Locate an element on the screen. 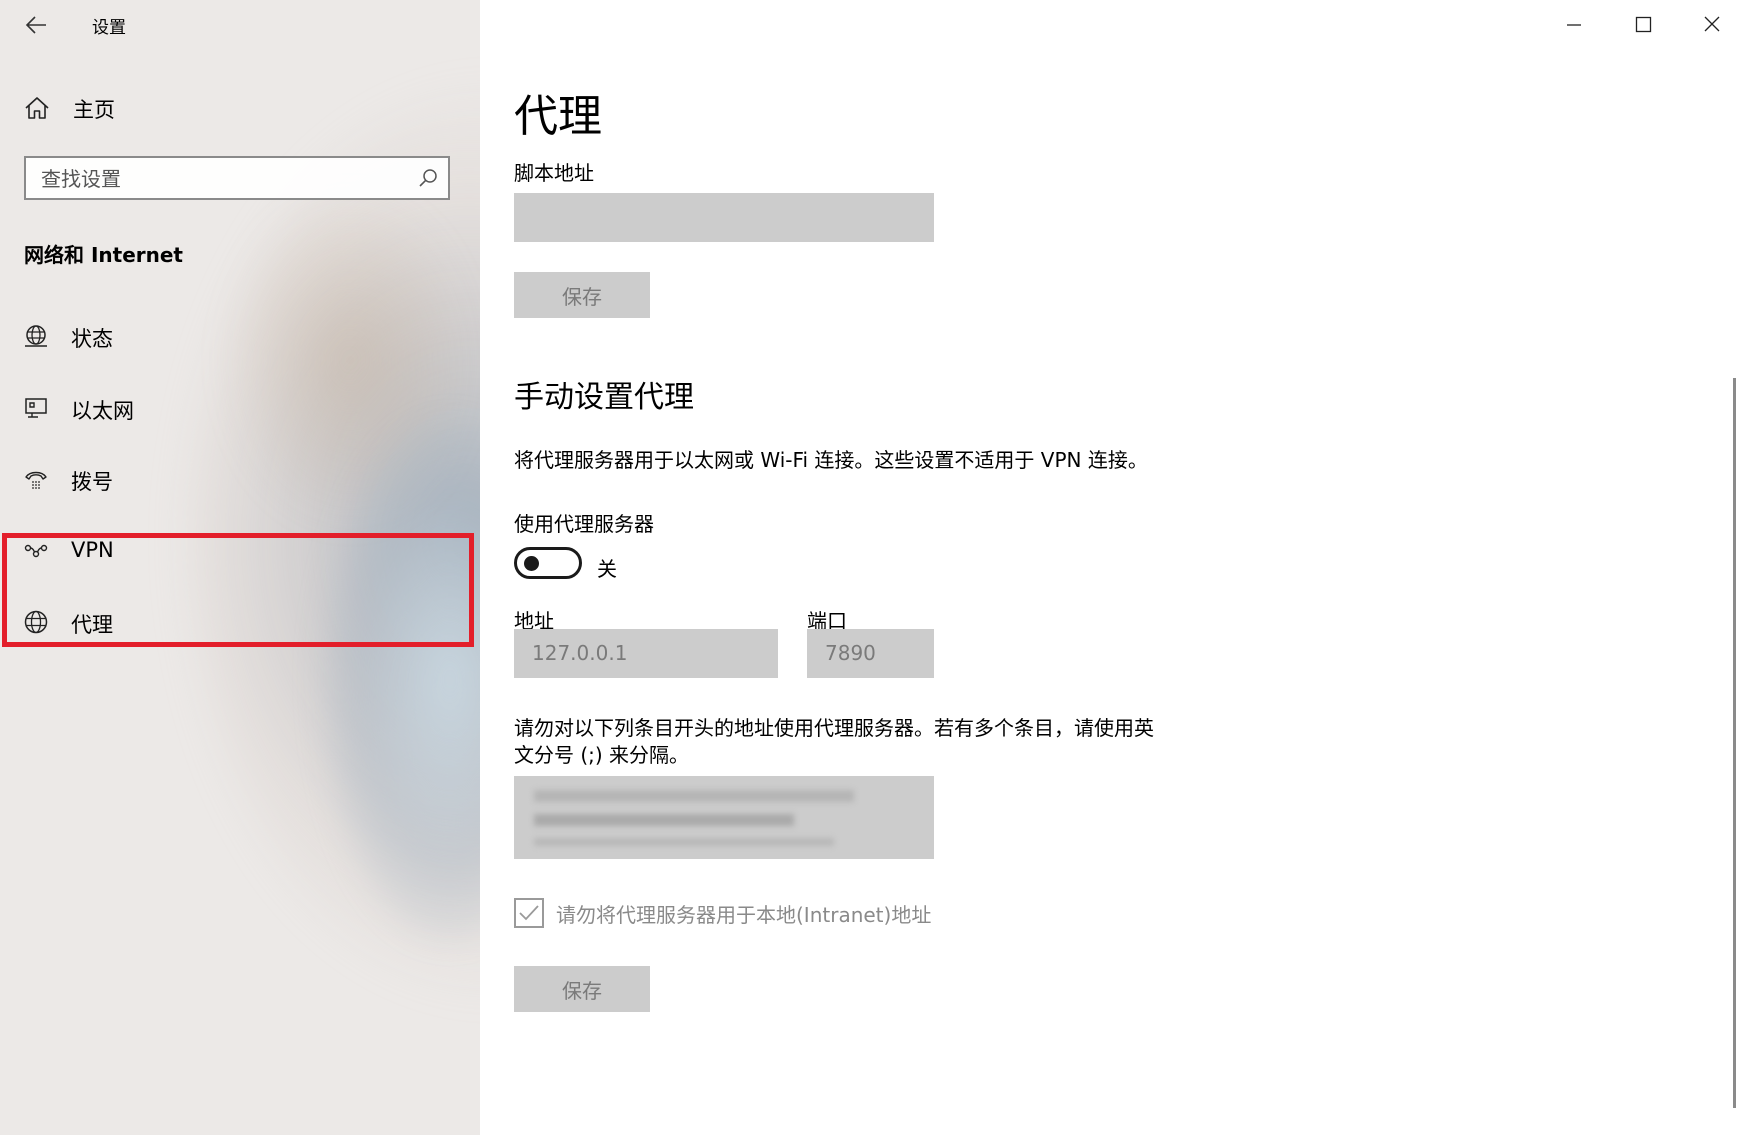 The height and width of the screenshot is (1135, 1748). sidebar-item-label: 状态 is located at coordinates (92, 339).